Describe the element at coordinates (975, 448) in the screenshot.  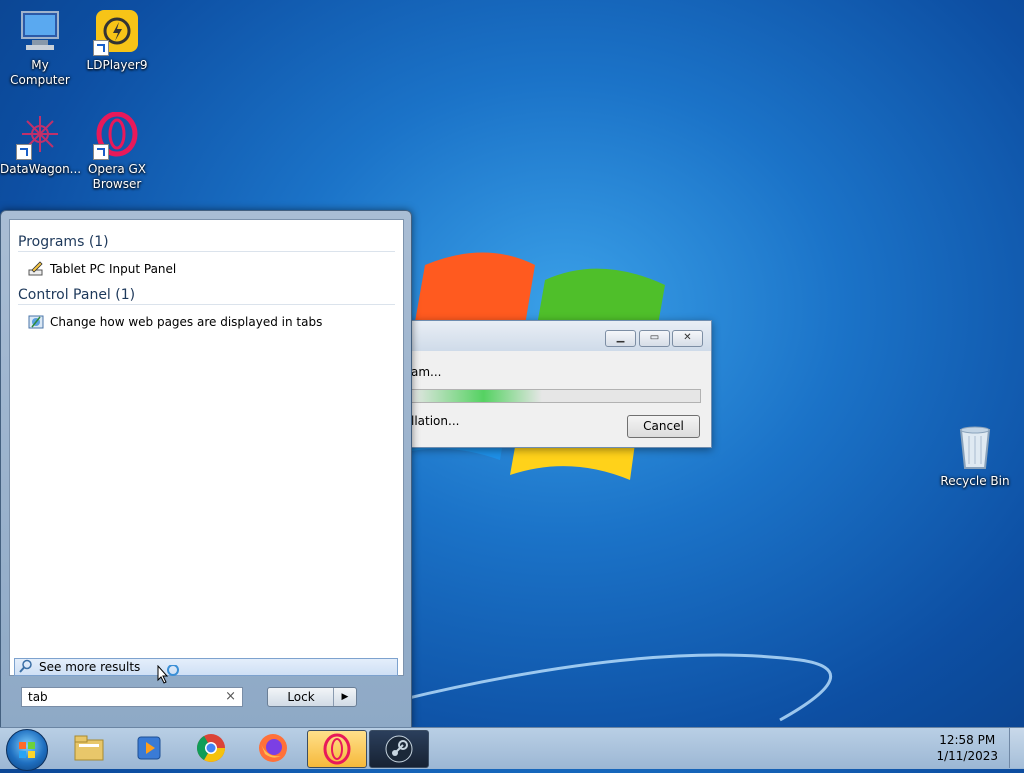
I see `recycle-bin-icon` at that location.